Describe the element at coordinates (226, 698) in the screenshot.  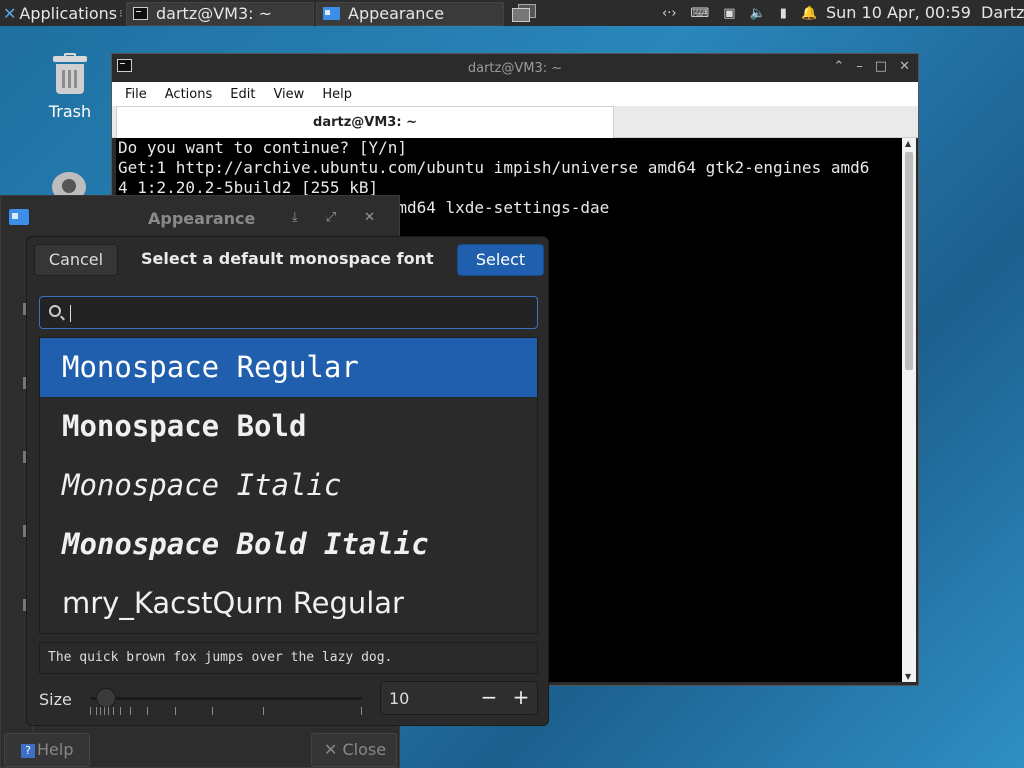
I see `slider-track` at that location.